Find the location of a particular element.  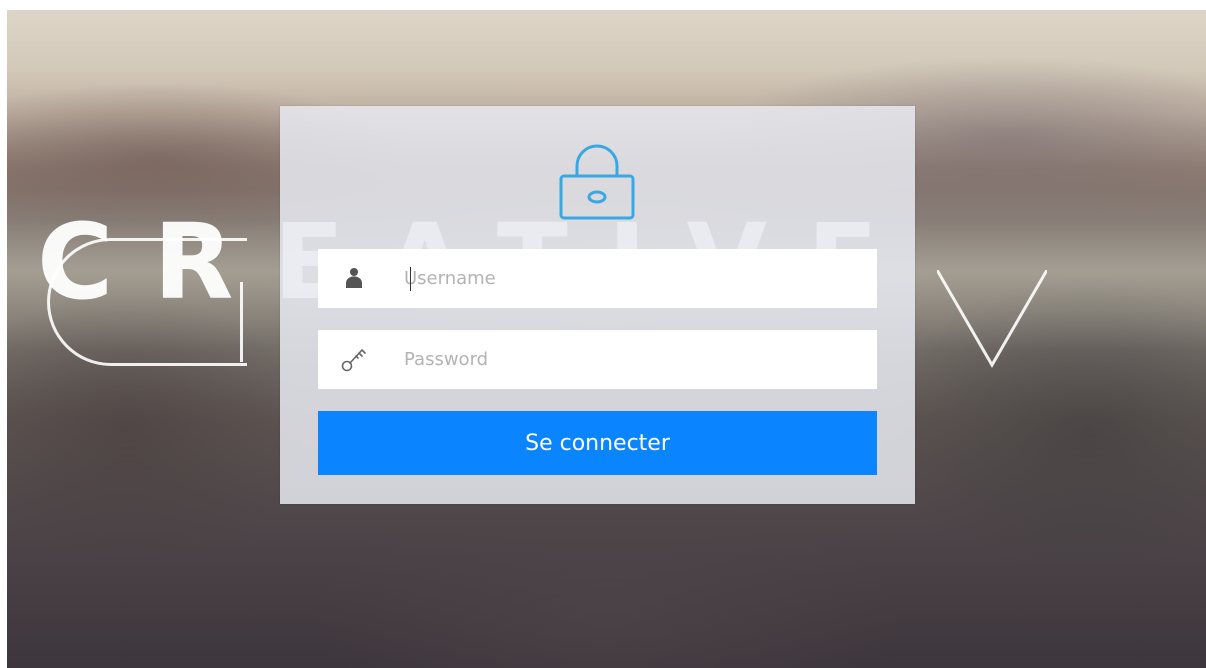

user-icon is located at coordinates (354, 278).